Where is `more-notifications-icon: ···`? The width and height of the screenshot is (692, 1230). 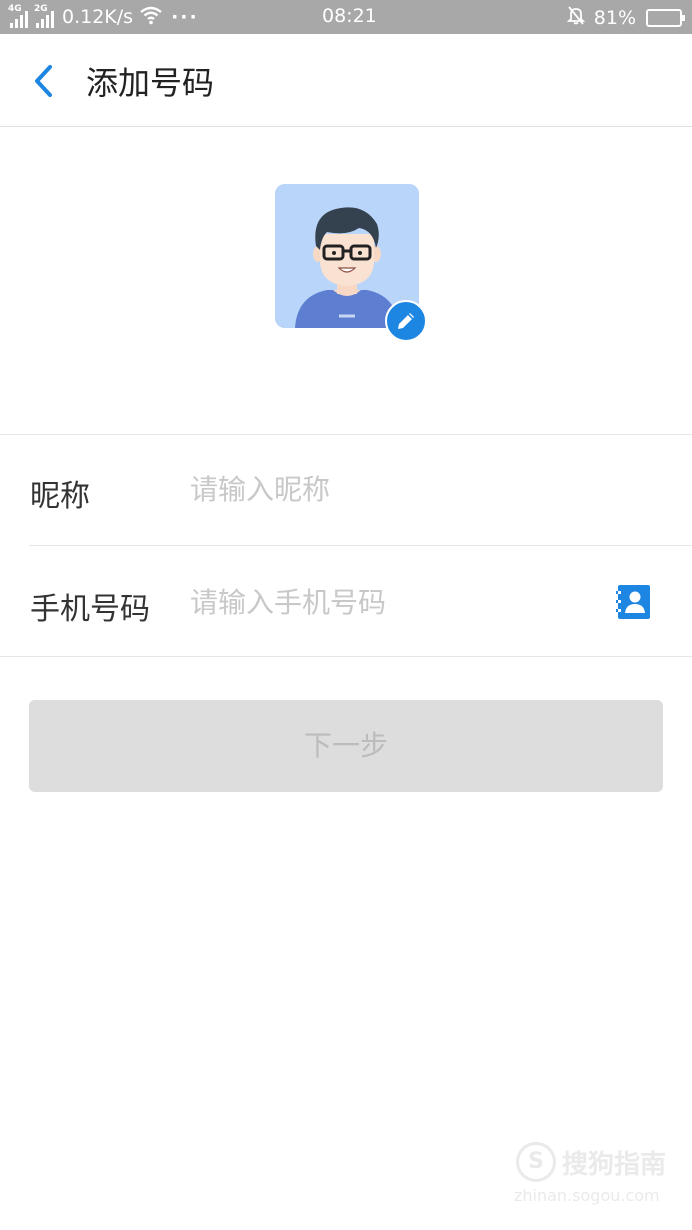 more-notifications-icon: ··· is located at coordinates (185, 17).